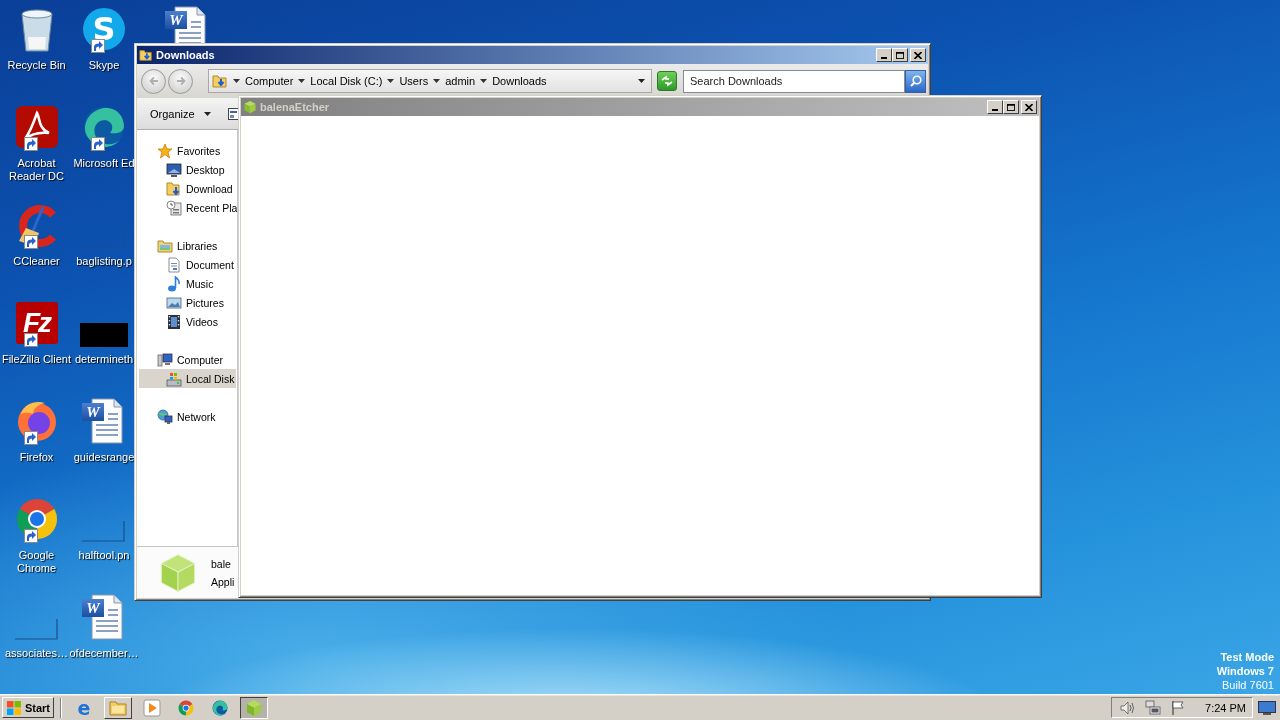 The image size is (1280, 720). Describe the element at coordinates (84, 707) in the screenshot. I see `ie-logo: e` at that location.